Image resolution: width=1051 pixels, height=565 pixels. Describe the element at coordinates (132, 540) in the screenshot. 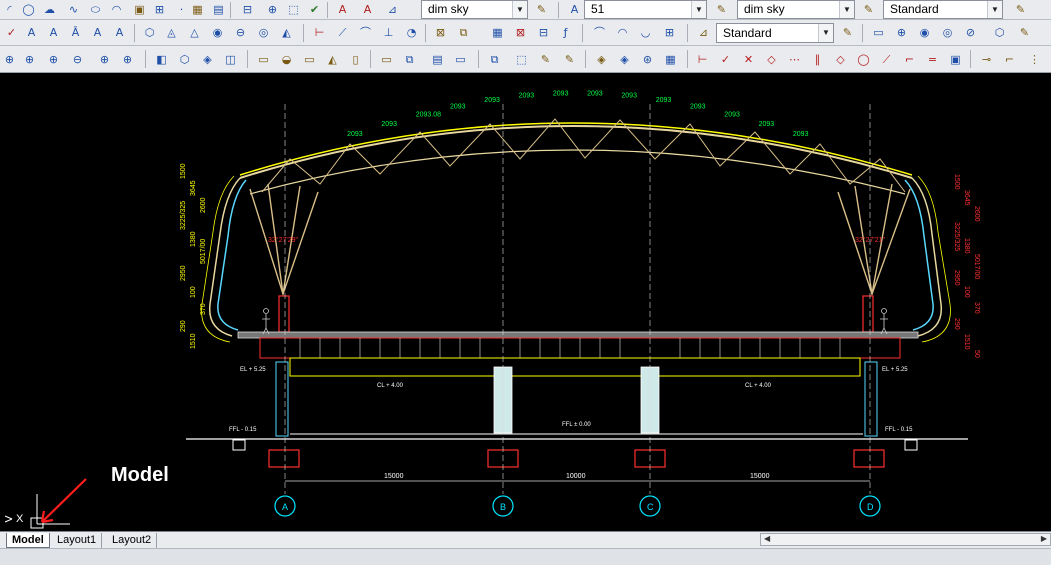

I see `tab-layout2: Layout2` at that location.